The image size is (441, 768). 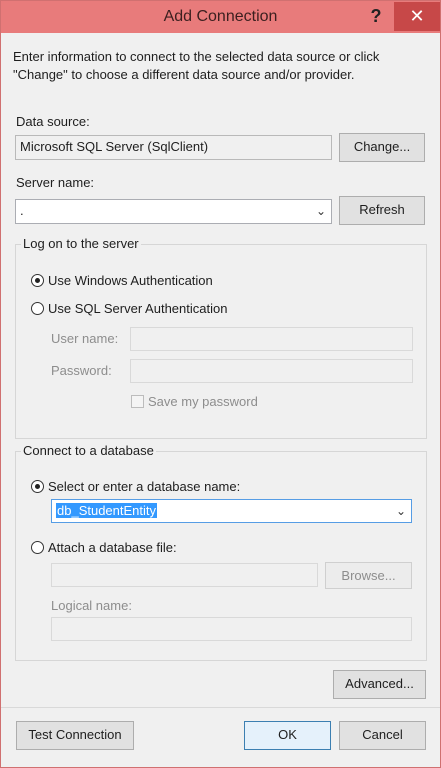 What do you see at coordinates (37, 547) in the screenshot?
I see `attach-database-radio` at bounding box center [37, 547].